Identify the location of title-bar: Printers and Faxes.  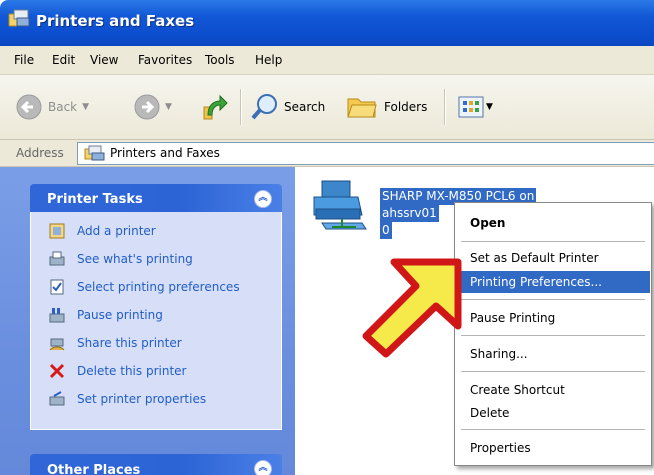
(327, 23).